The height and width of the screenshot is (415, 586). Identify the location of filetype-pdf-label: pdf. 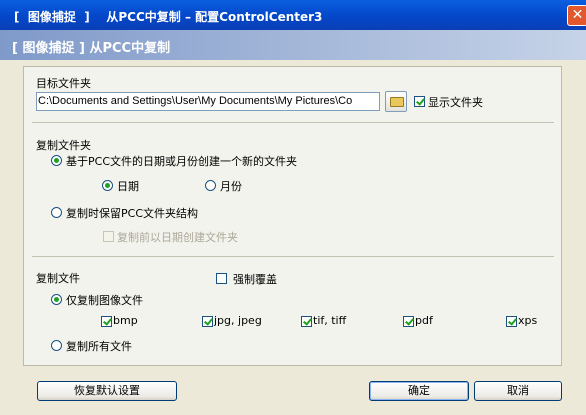
(424, 320).